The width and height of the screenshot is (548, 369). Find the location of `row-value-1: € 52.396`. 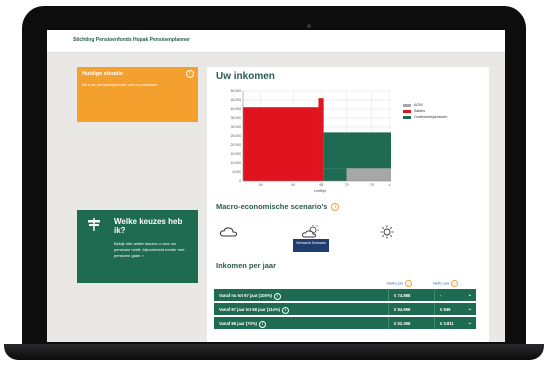

row-value-1: € 52.396 is located at coordinates (402, 323).